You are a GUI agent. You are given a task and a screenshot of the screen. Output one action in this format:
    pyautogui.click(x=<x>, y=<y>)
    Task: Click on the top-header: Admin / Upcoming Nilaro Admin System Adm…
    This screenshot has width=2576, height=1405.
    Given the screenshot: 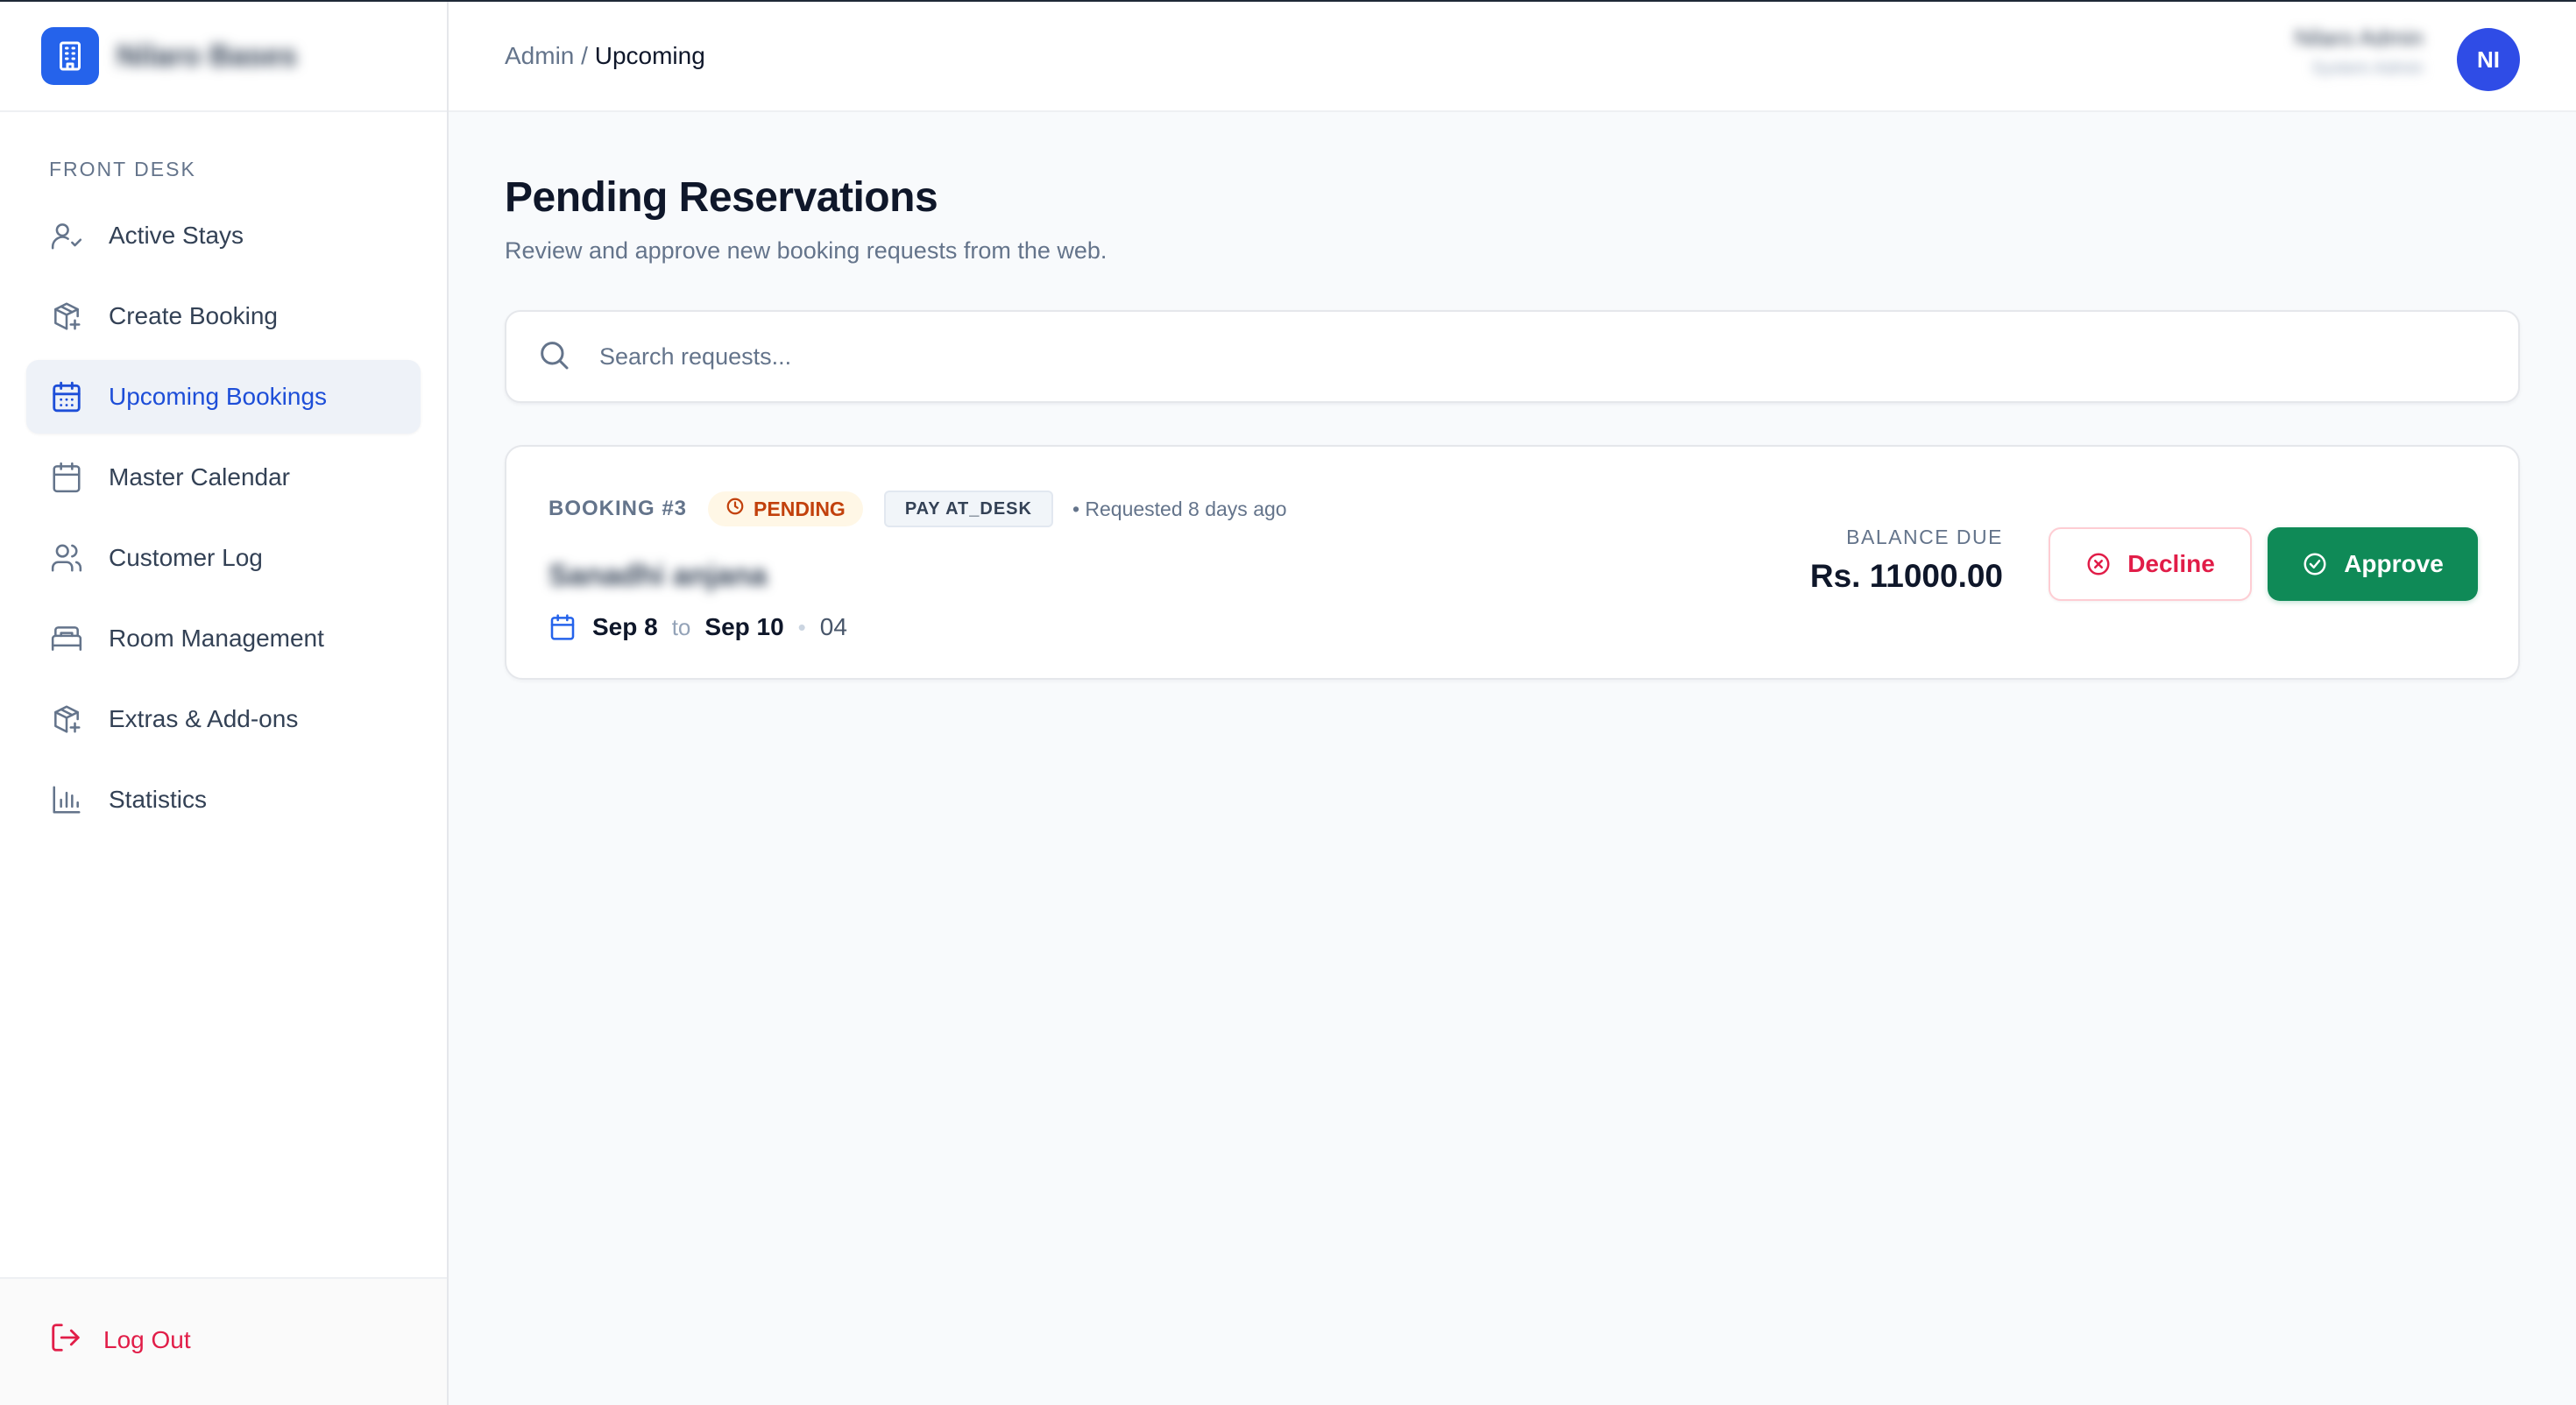 What is the action you would take?
    pyautogui.click(x=1512, y=57)
    